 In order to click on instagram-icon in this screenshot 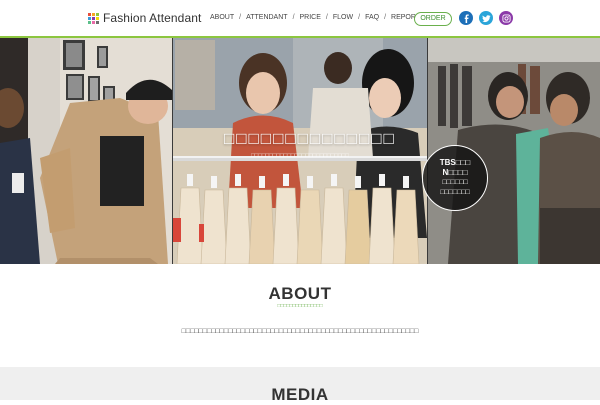, I will do `click(506, 18)`.